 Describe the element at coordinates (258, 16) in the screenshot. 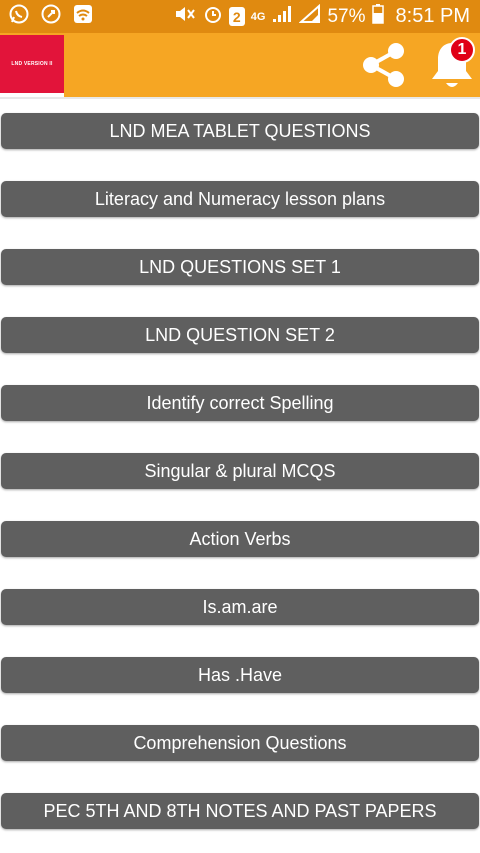

I see `network-type-icon: 4G` at that location.